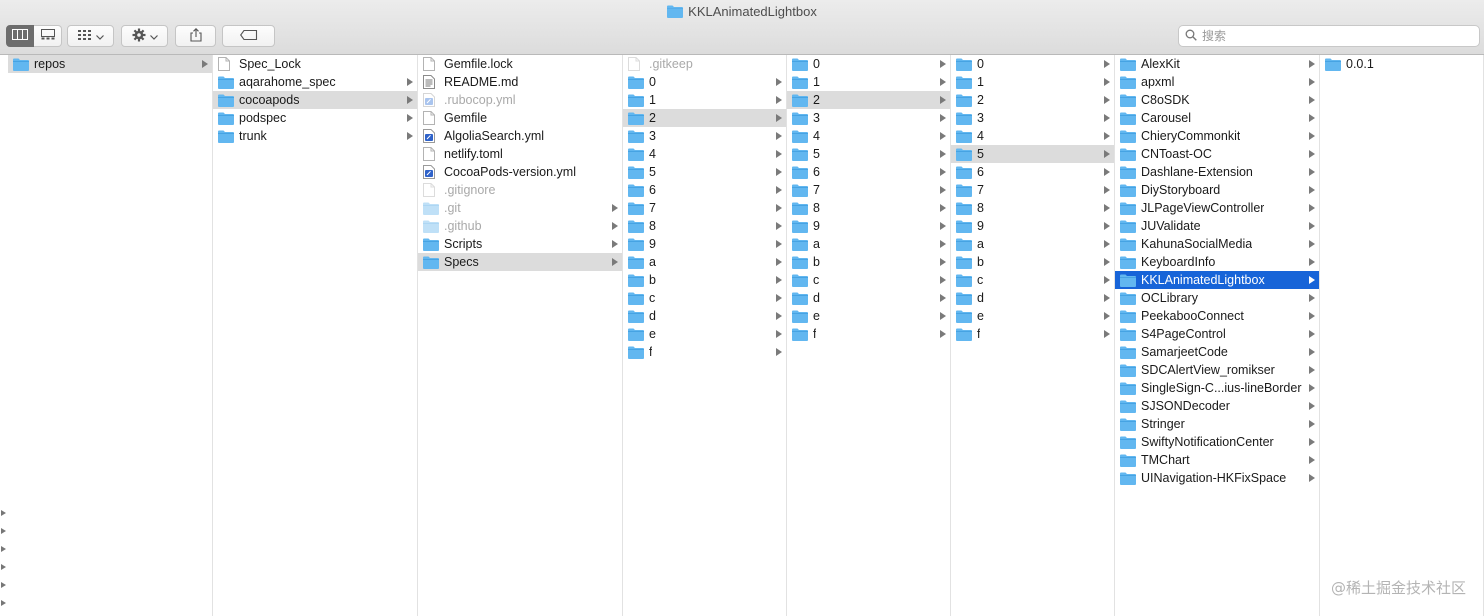 Image resolution: width=1484 pixels, height=616 pixels. What do you see at coordinates (520, 100) in the screenshot?
I see `file-row: .rubocop.yml` at bounding box center [520, 100].